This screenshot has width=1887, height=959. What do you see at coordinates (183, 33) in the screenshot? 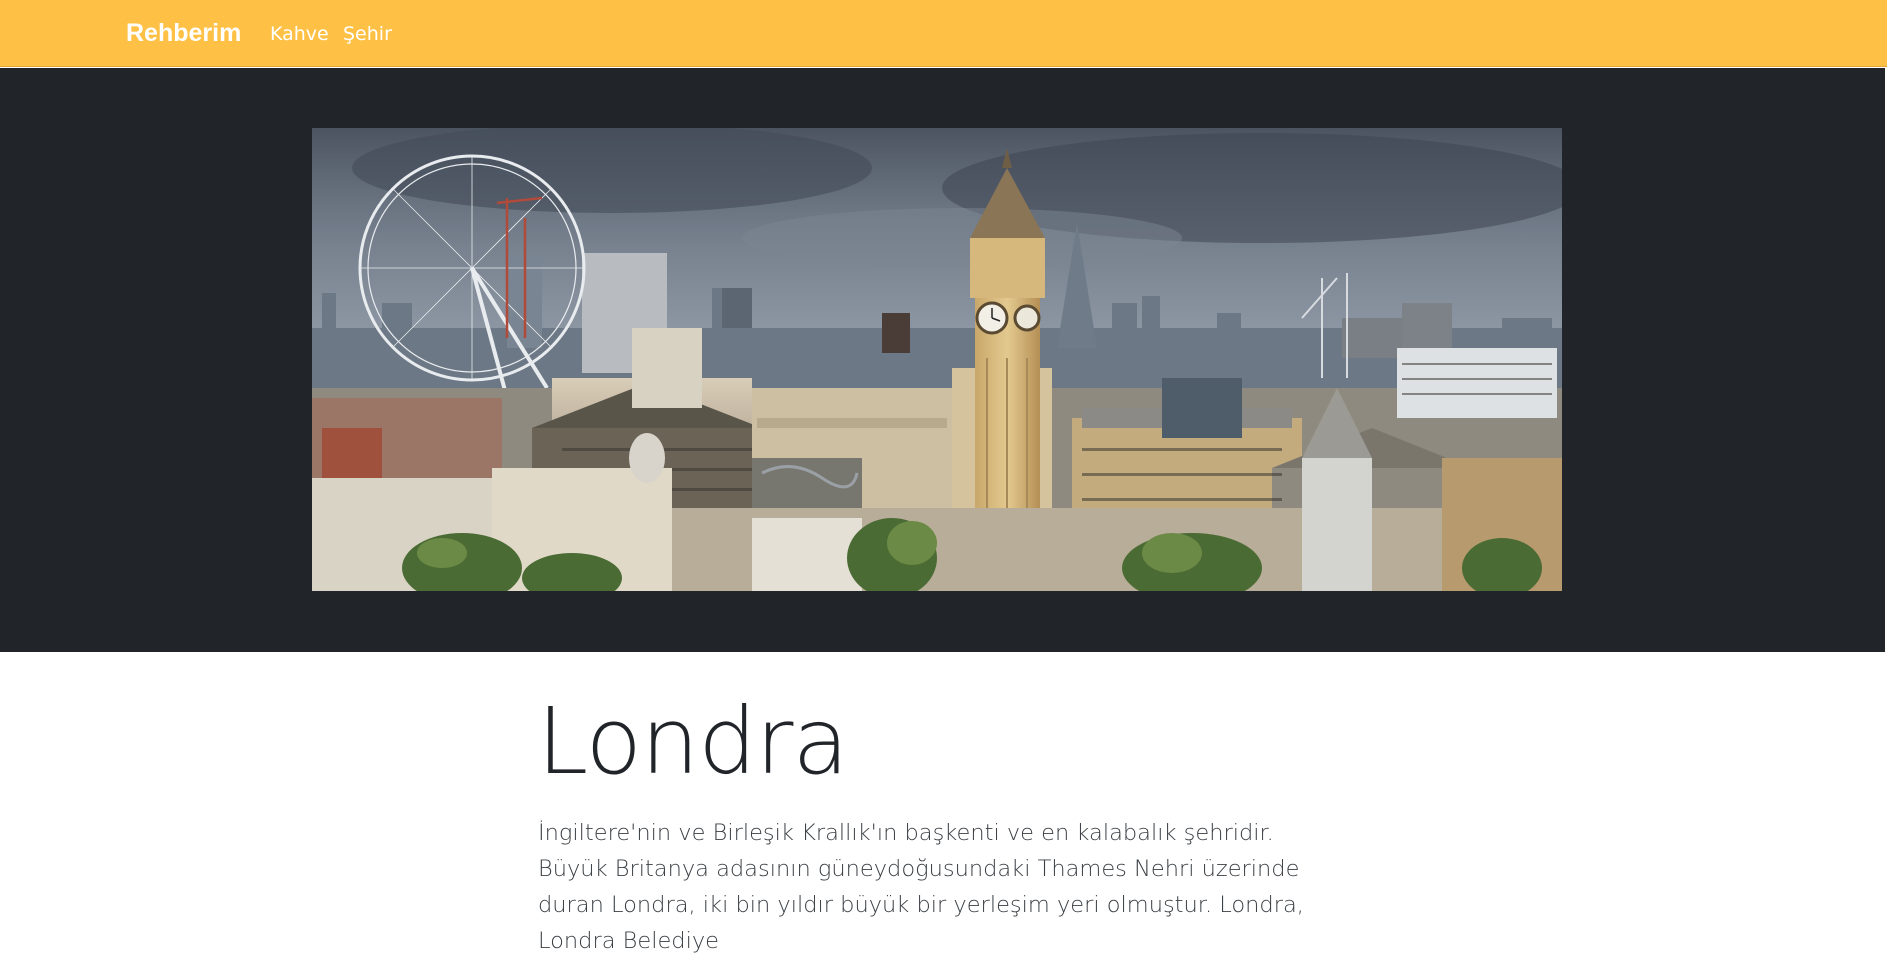
I see `brand-link: Rehberim` at bounding box center [183, 33].